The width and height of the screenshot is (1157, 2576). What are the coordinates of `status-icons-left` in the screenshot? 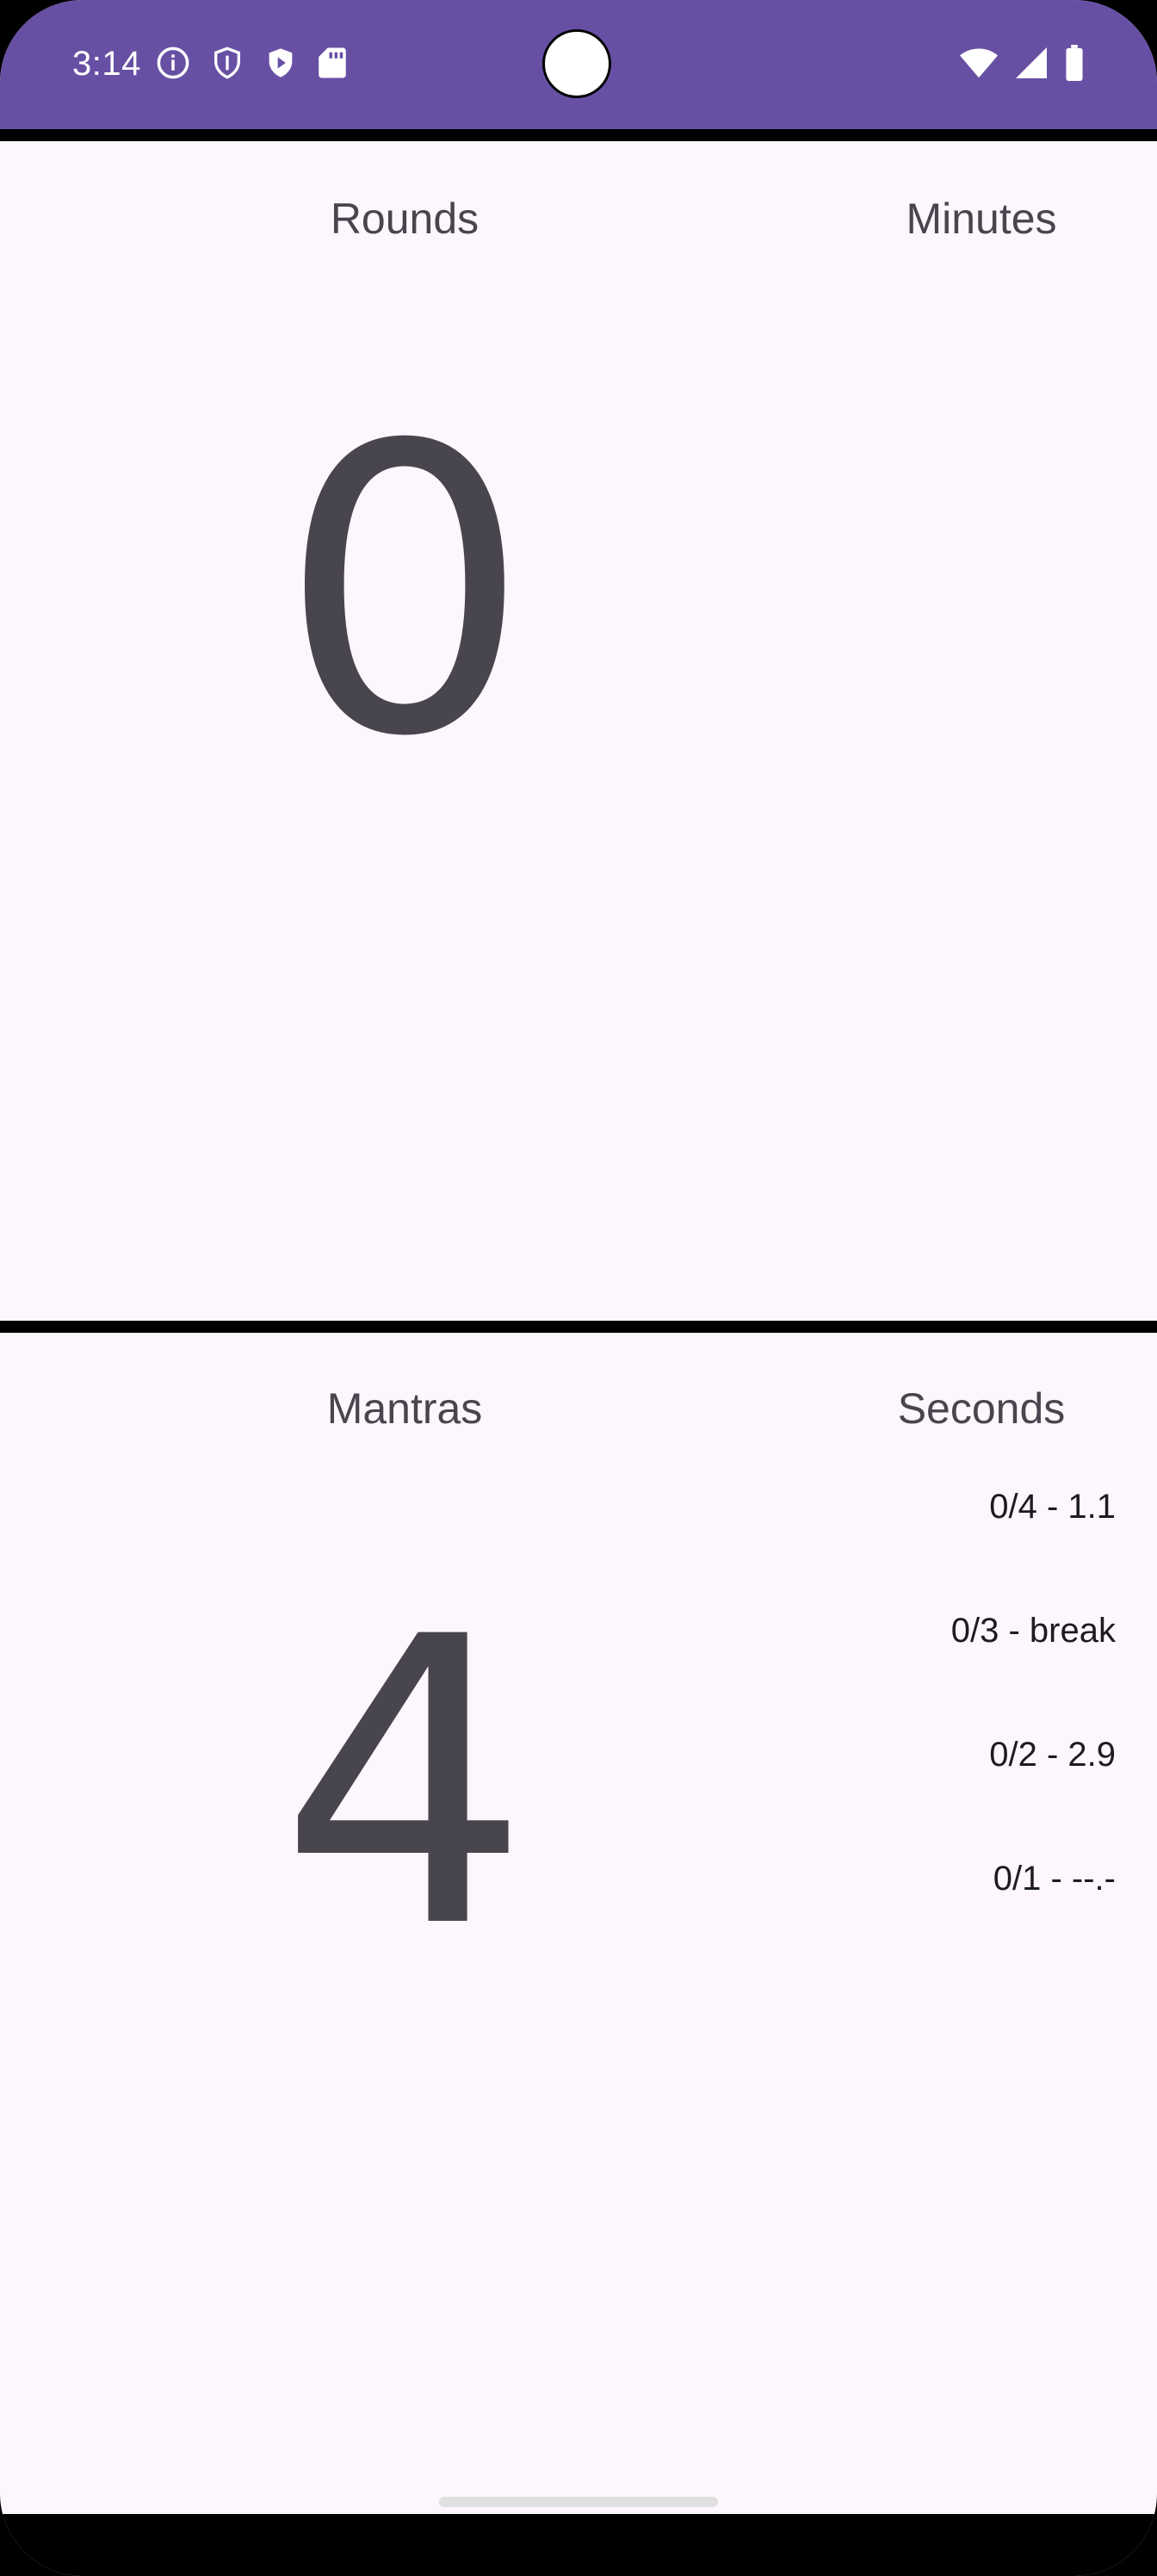 It's located at (252, 63).